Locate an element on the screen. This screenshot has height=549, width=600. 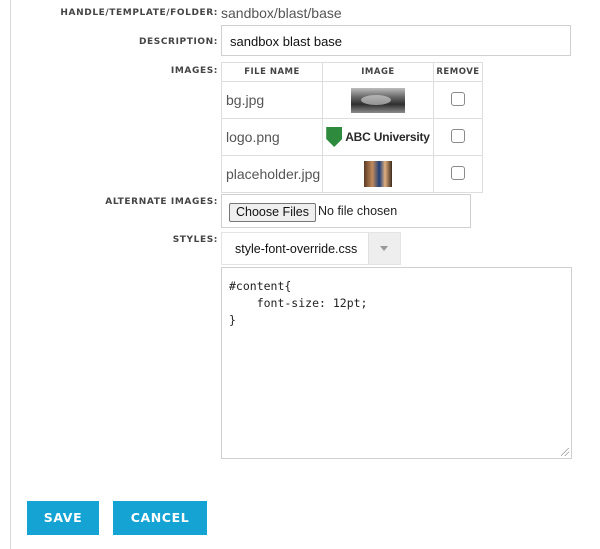
alternate-images-label: ALTERNATE IMAGES: is located at coordinates (161, 202).